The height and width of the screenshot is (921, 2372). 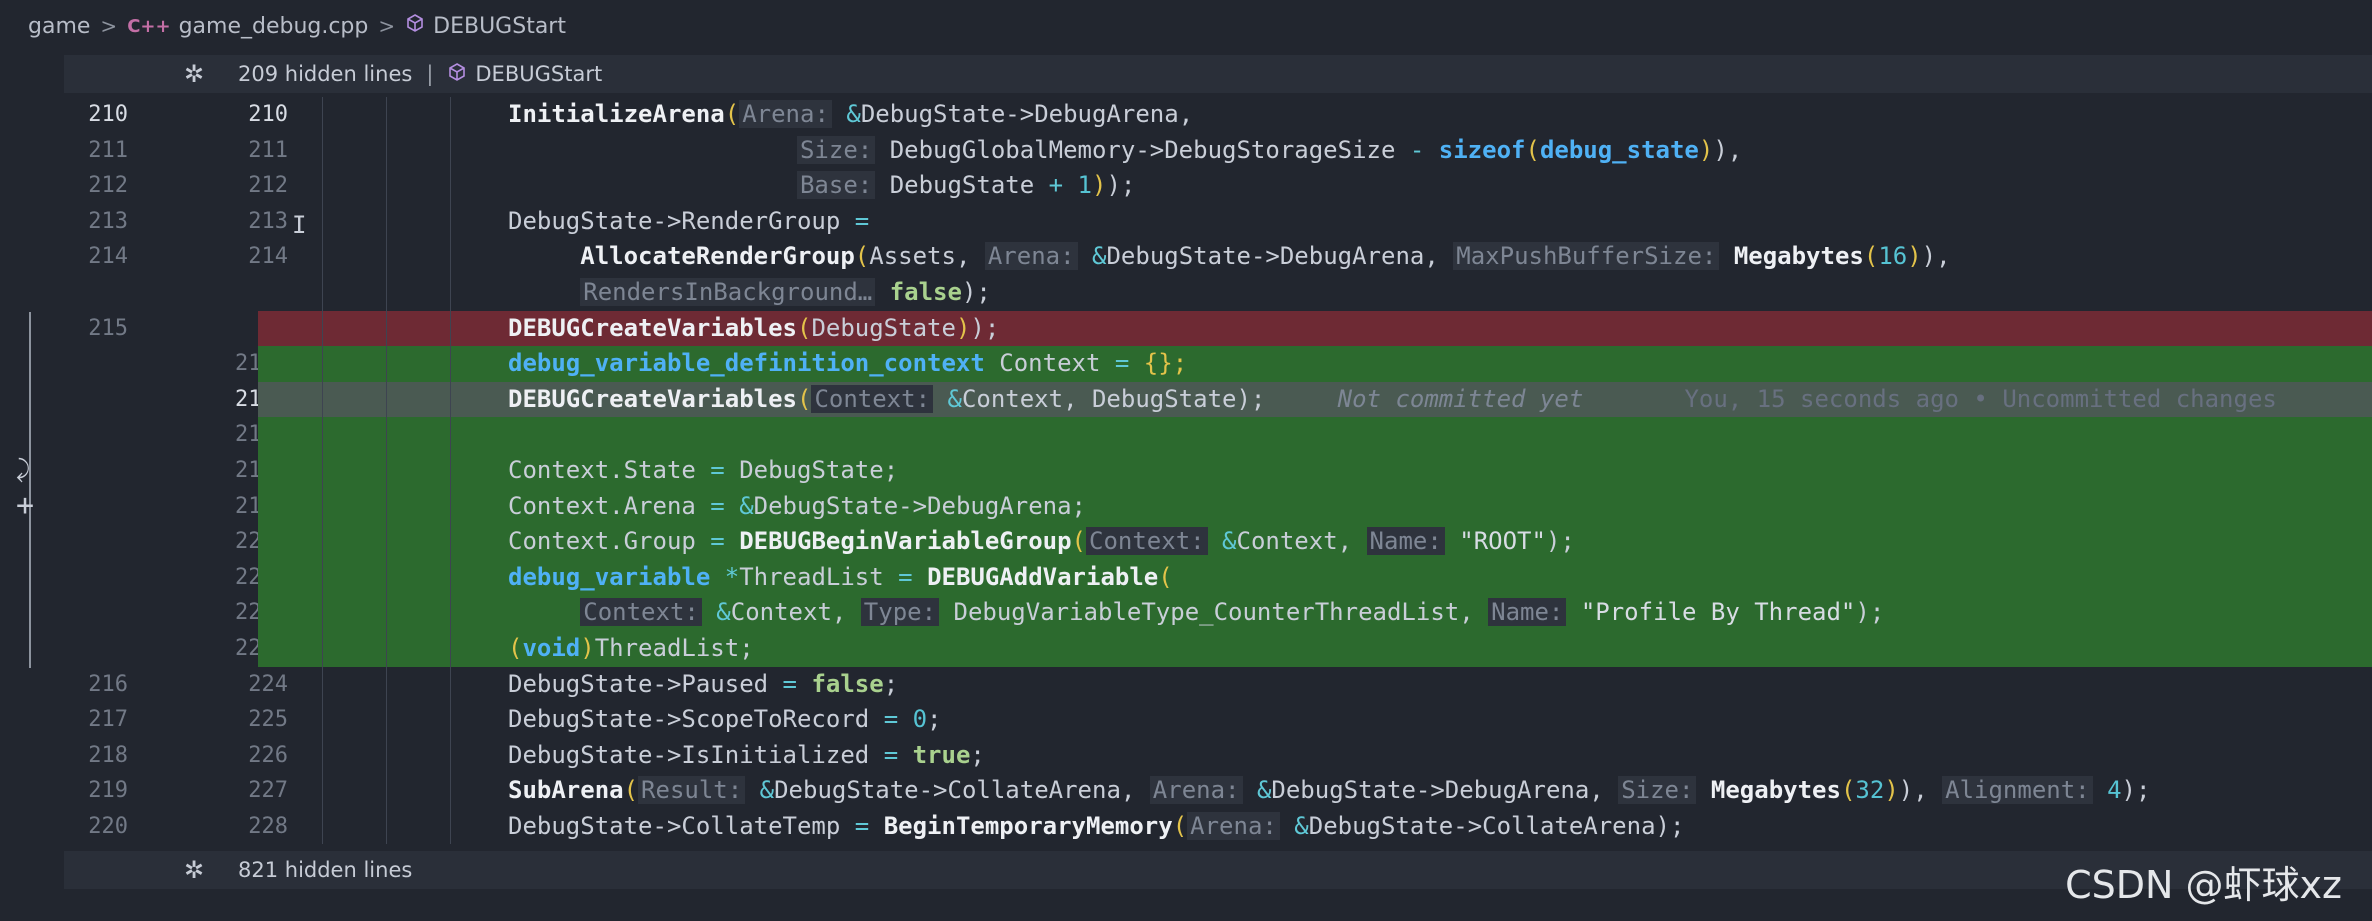 I want to click on code-token: Context.State, so click(x=602, y=469).